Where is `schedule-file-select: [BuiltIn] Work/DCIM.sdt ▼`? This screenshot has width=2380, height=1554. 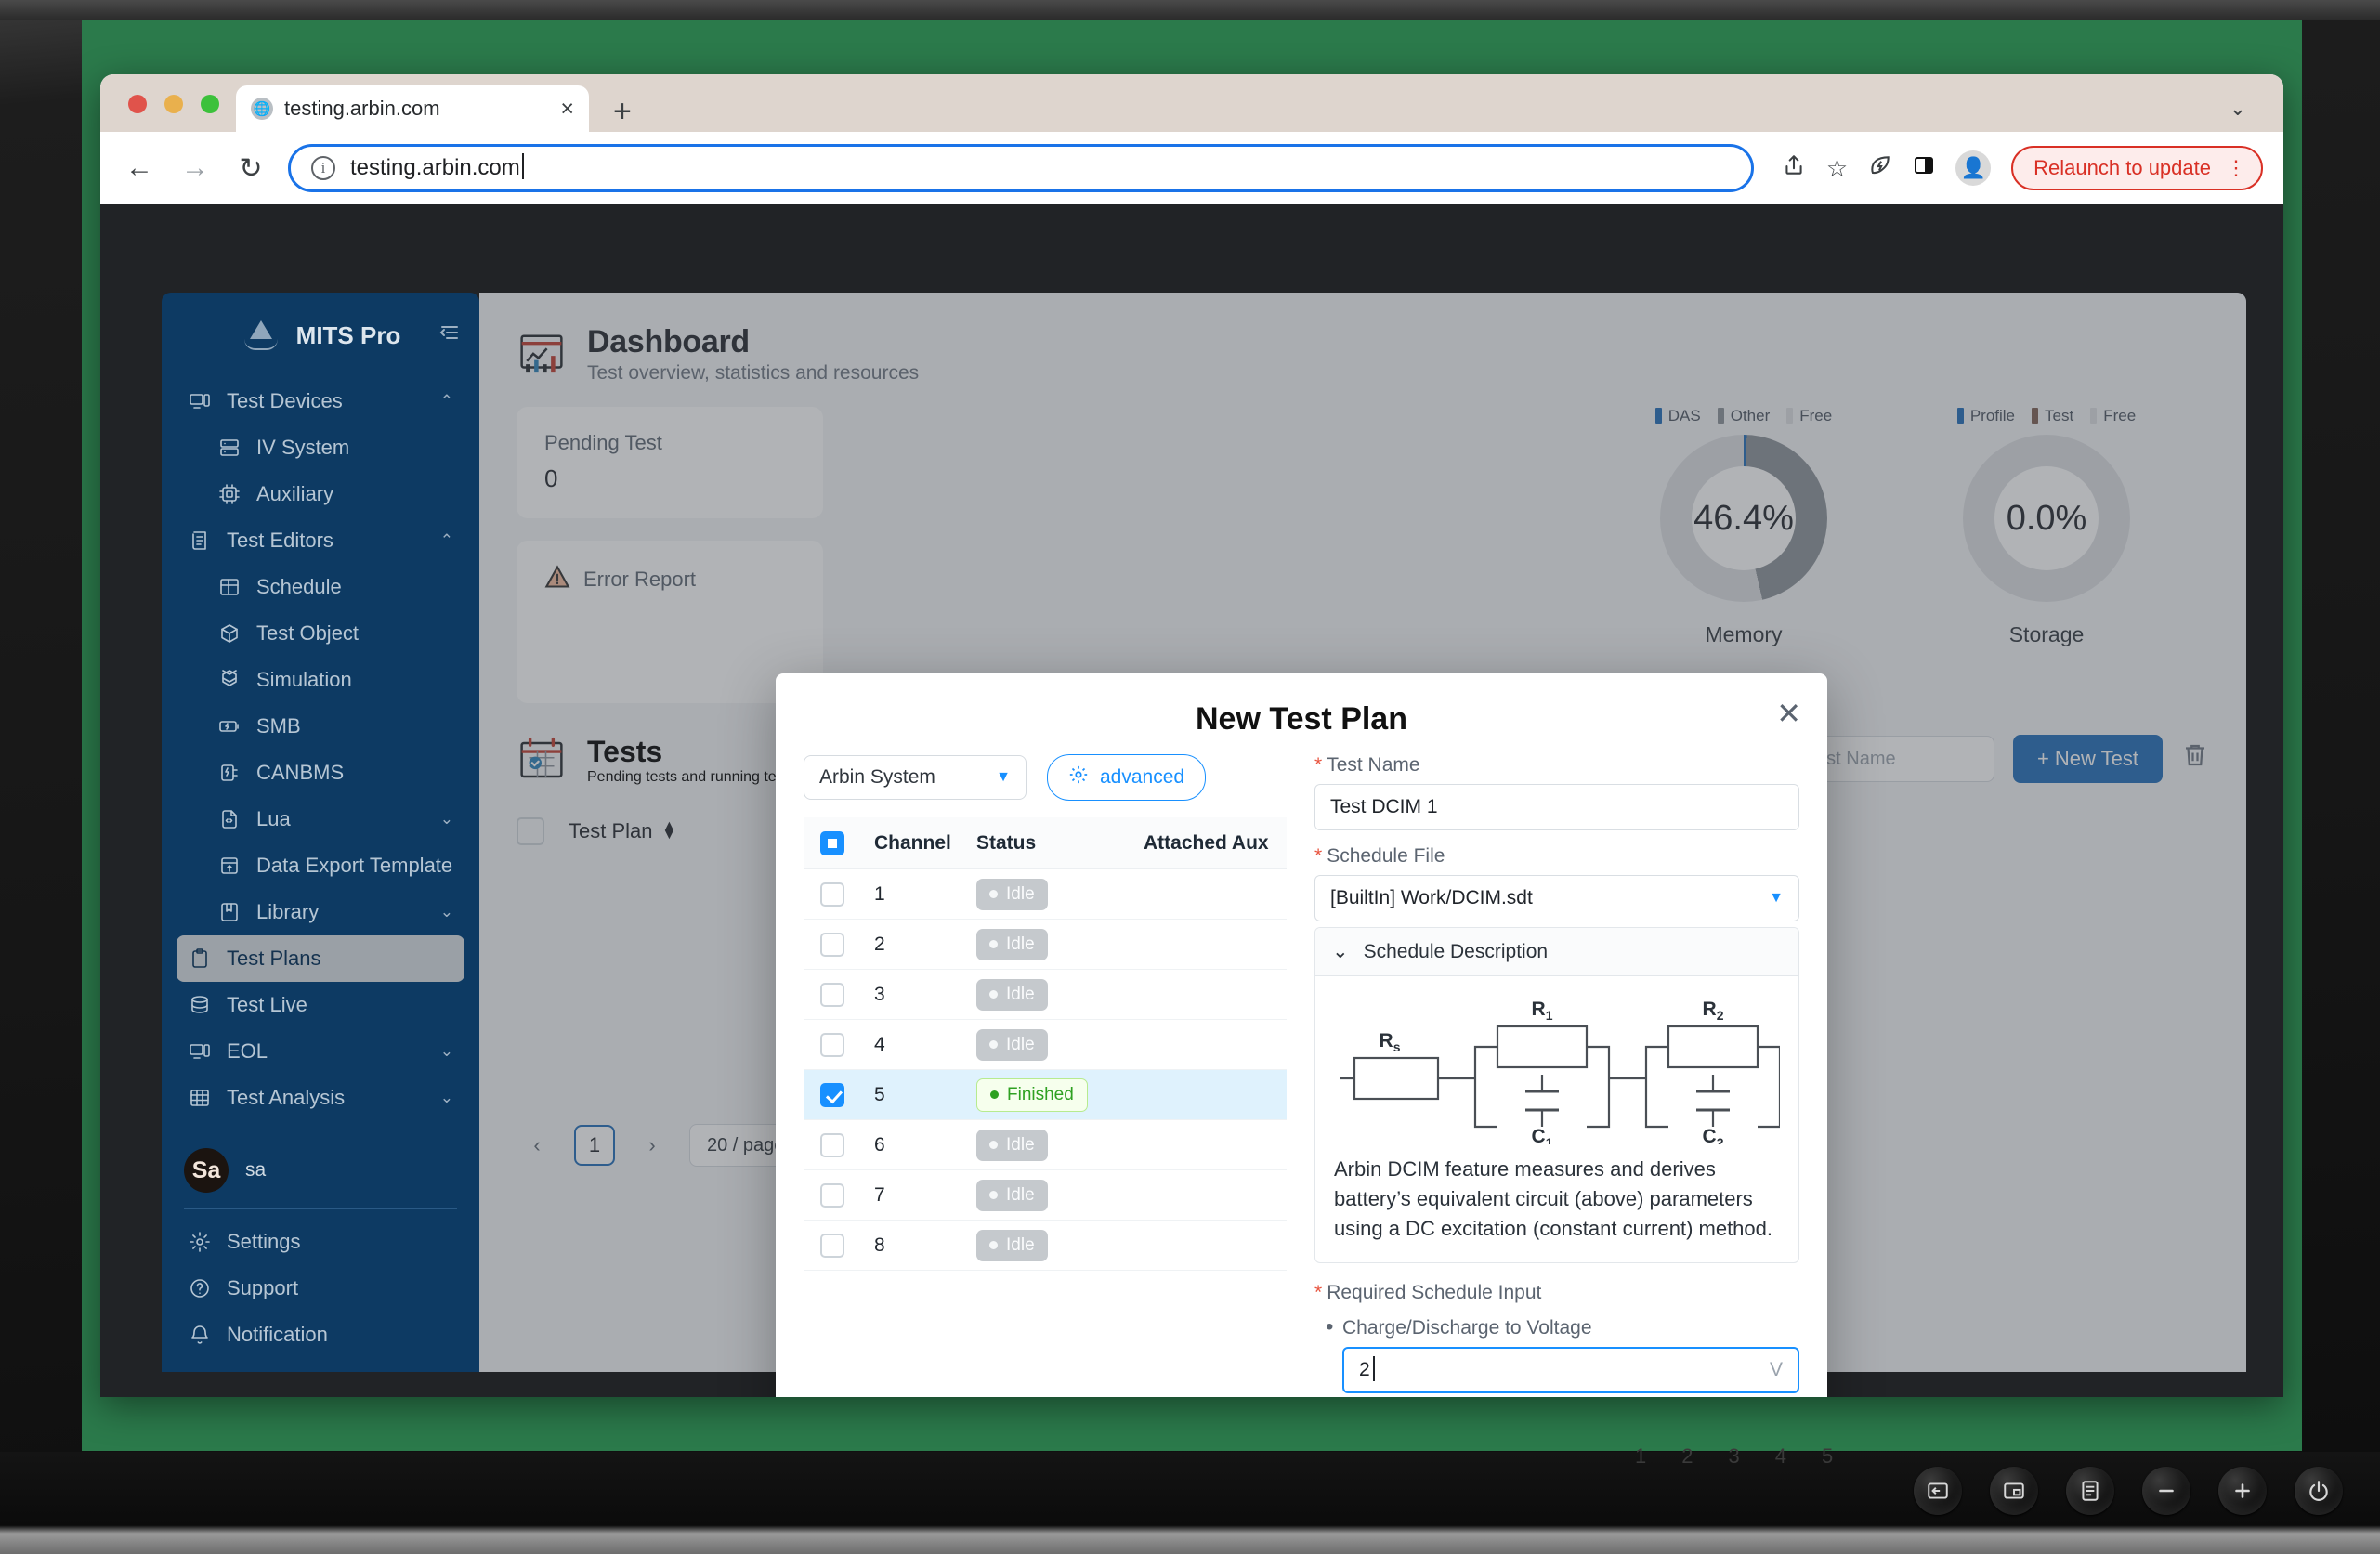
schedule-file-select: [BuiltIn] Work/DCIM.sdt ▼ is located at coordinates (1556, 898).